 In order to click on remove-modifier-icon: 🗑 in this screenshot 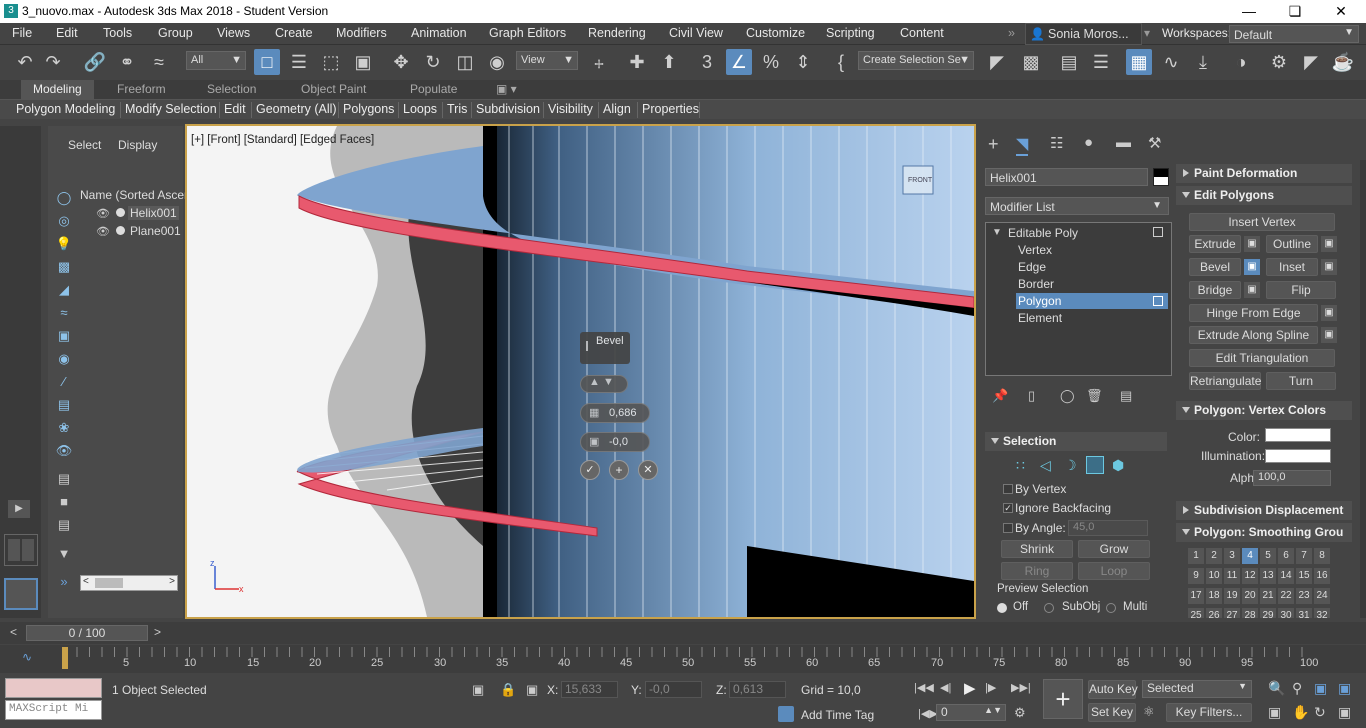, I will do `click(1094, 396)`.